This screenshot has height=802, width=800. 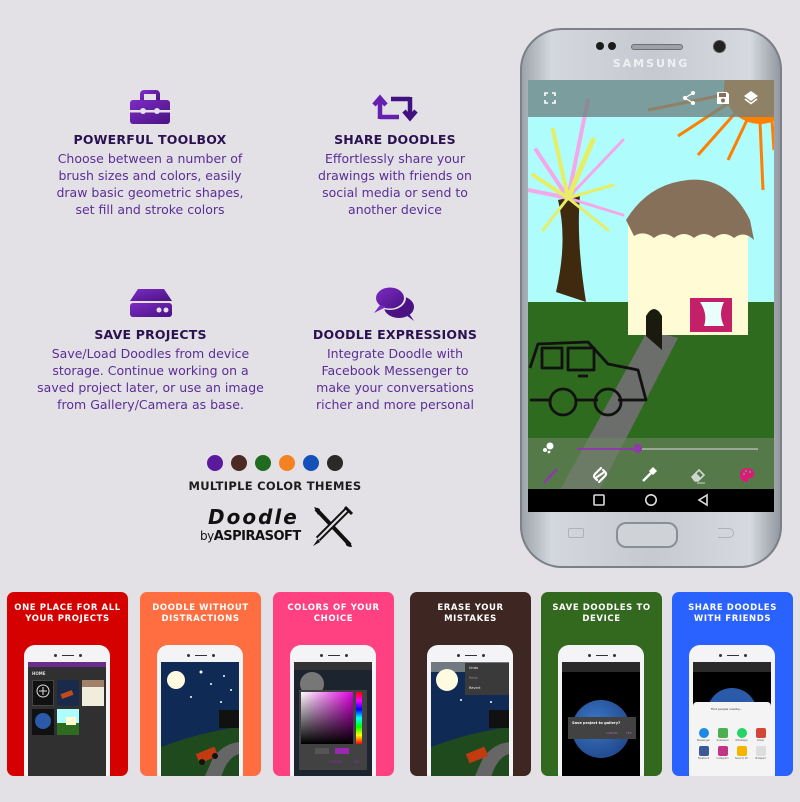 I want to click on app-label: WhatsApp, so click(x=741, y=740).